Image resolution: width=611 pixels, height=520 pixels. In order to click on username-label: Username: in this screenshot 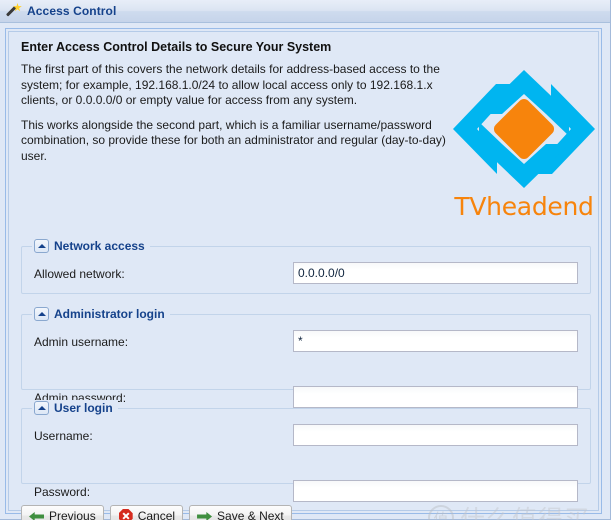, I will do `click(63, 436)`.